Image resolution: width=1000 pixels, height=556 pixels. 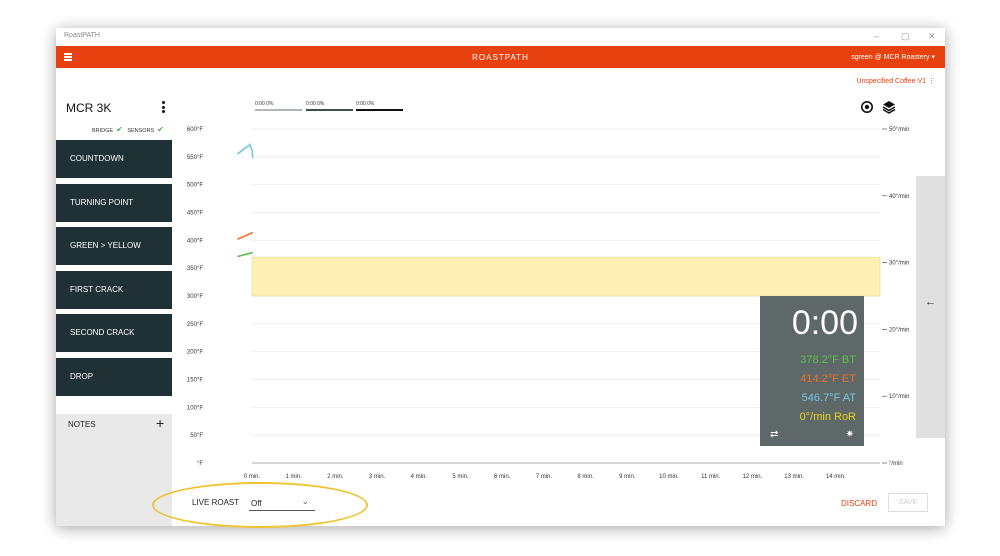 What do you see at coordinates (196, 436) in the screenshot?
I see `y-tick-label: 50°F` at bounding box center [196, 436].